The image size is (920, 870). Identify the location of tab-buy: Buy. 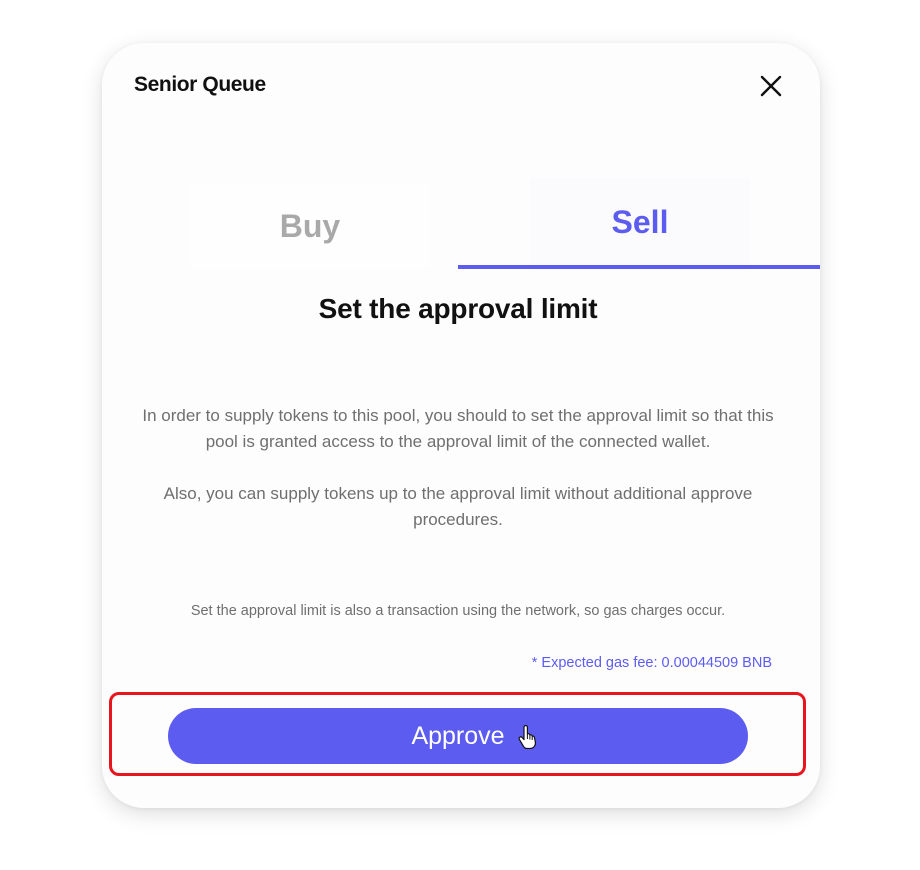
(310, 226).